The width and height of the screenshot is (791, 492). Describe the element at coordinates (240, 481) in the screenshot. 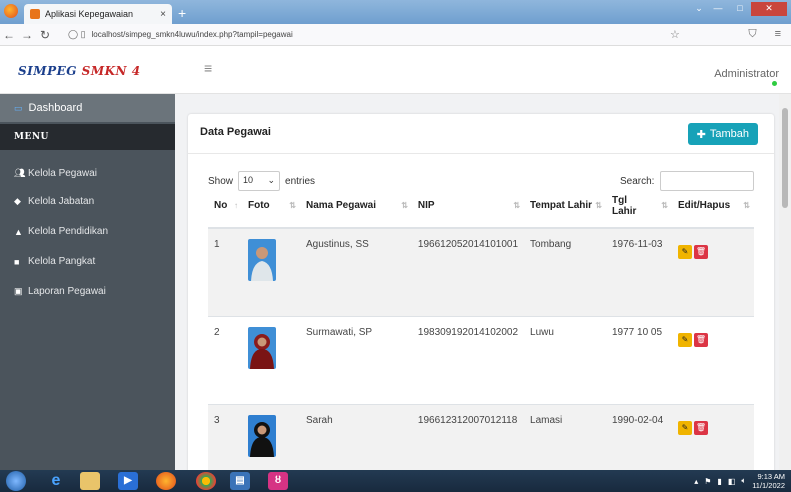

I see `document-app-icon: ▤` at that location.